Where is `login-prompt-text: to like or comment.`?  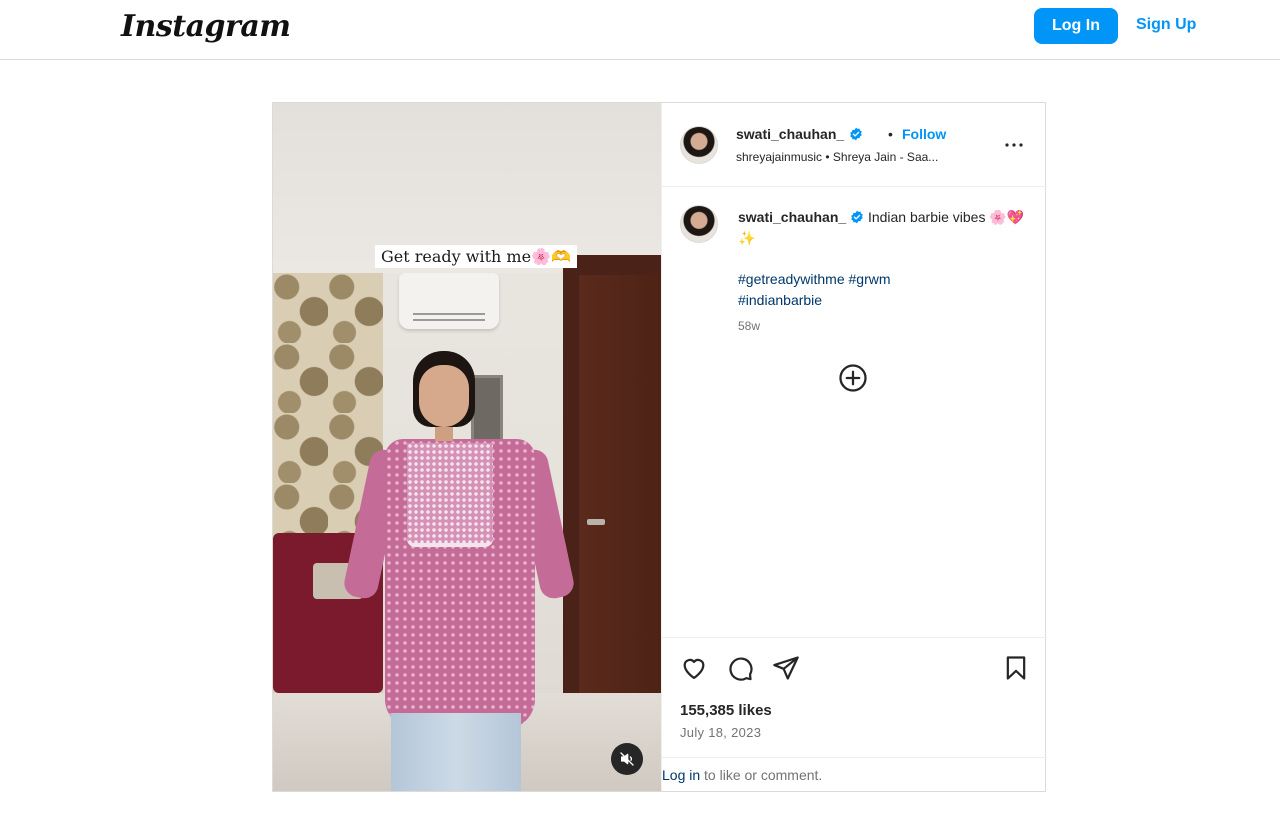
login-prompt-text: to like or comment. is located at coordinates (761, 775).